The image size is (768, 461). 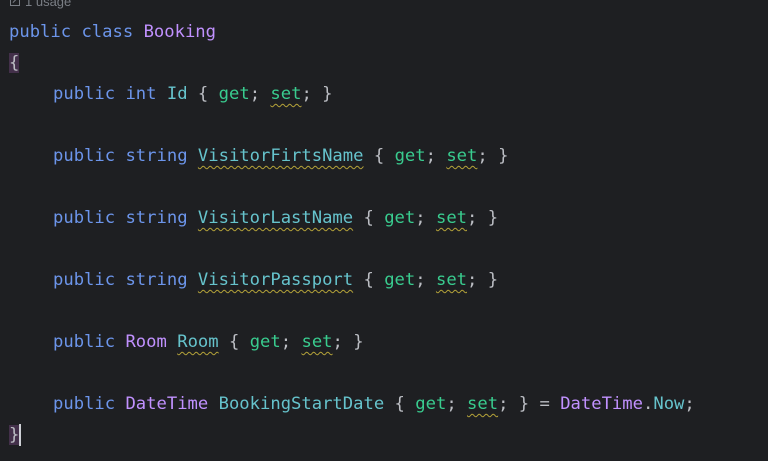 I want to click on code-line-class-declaration: public class Booking, so click(x=112, y=32).